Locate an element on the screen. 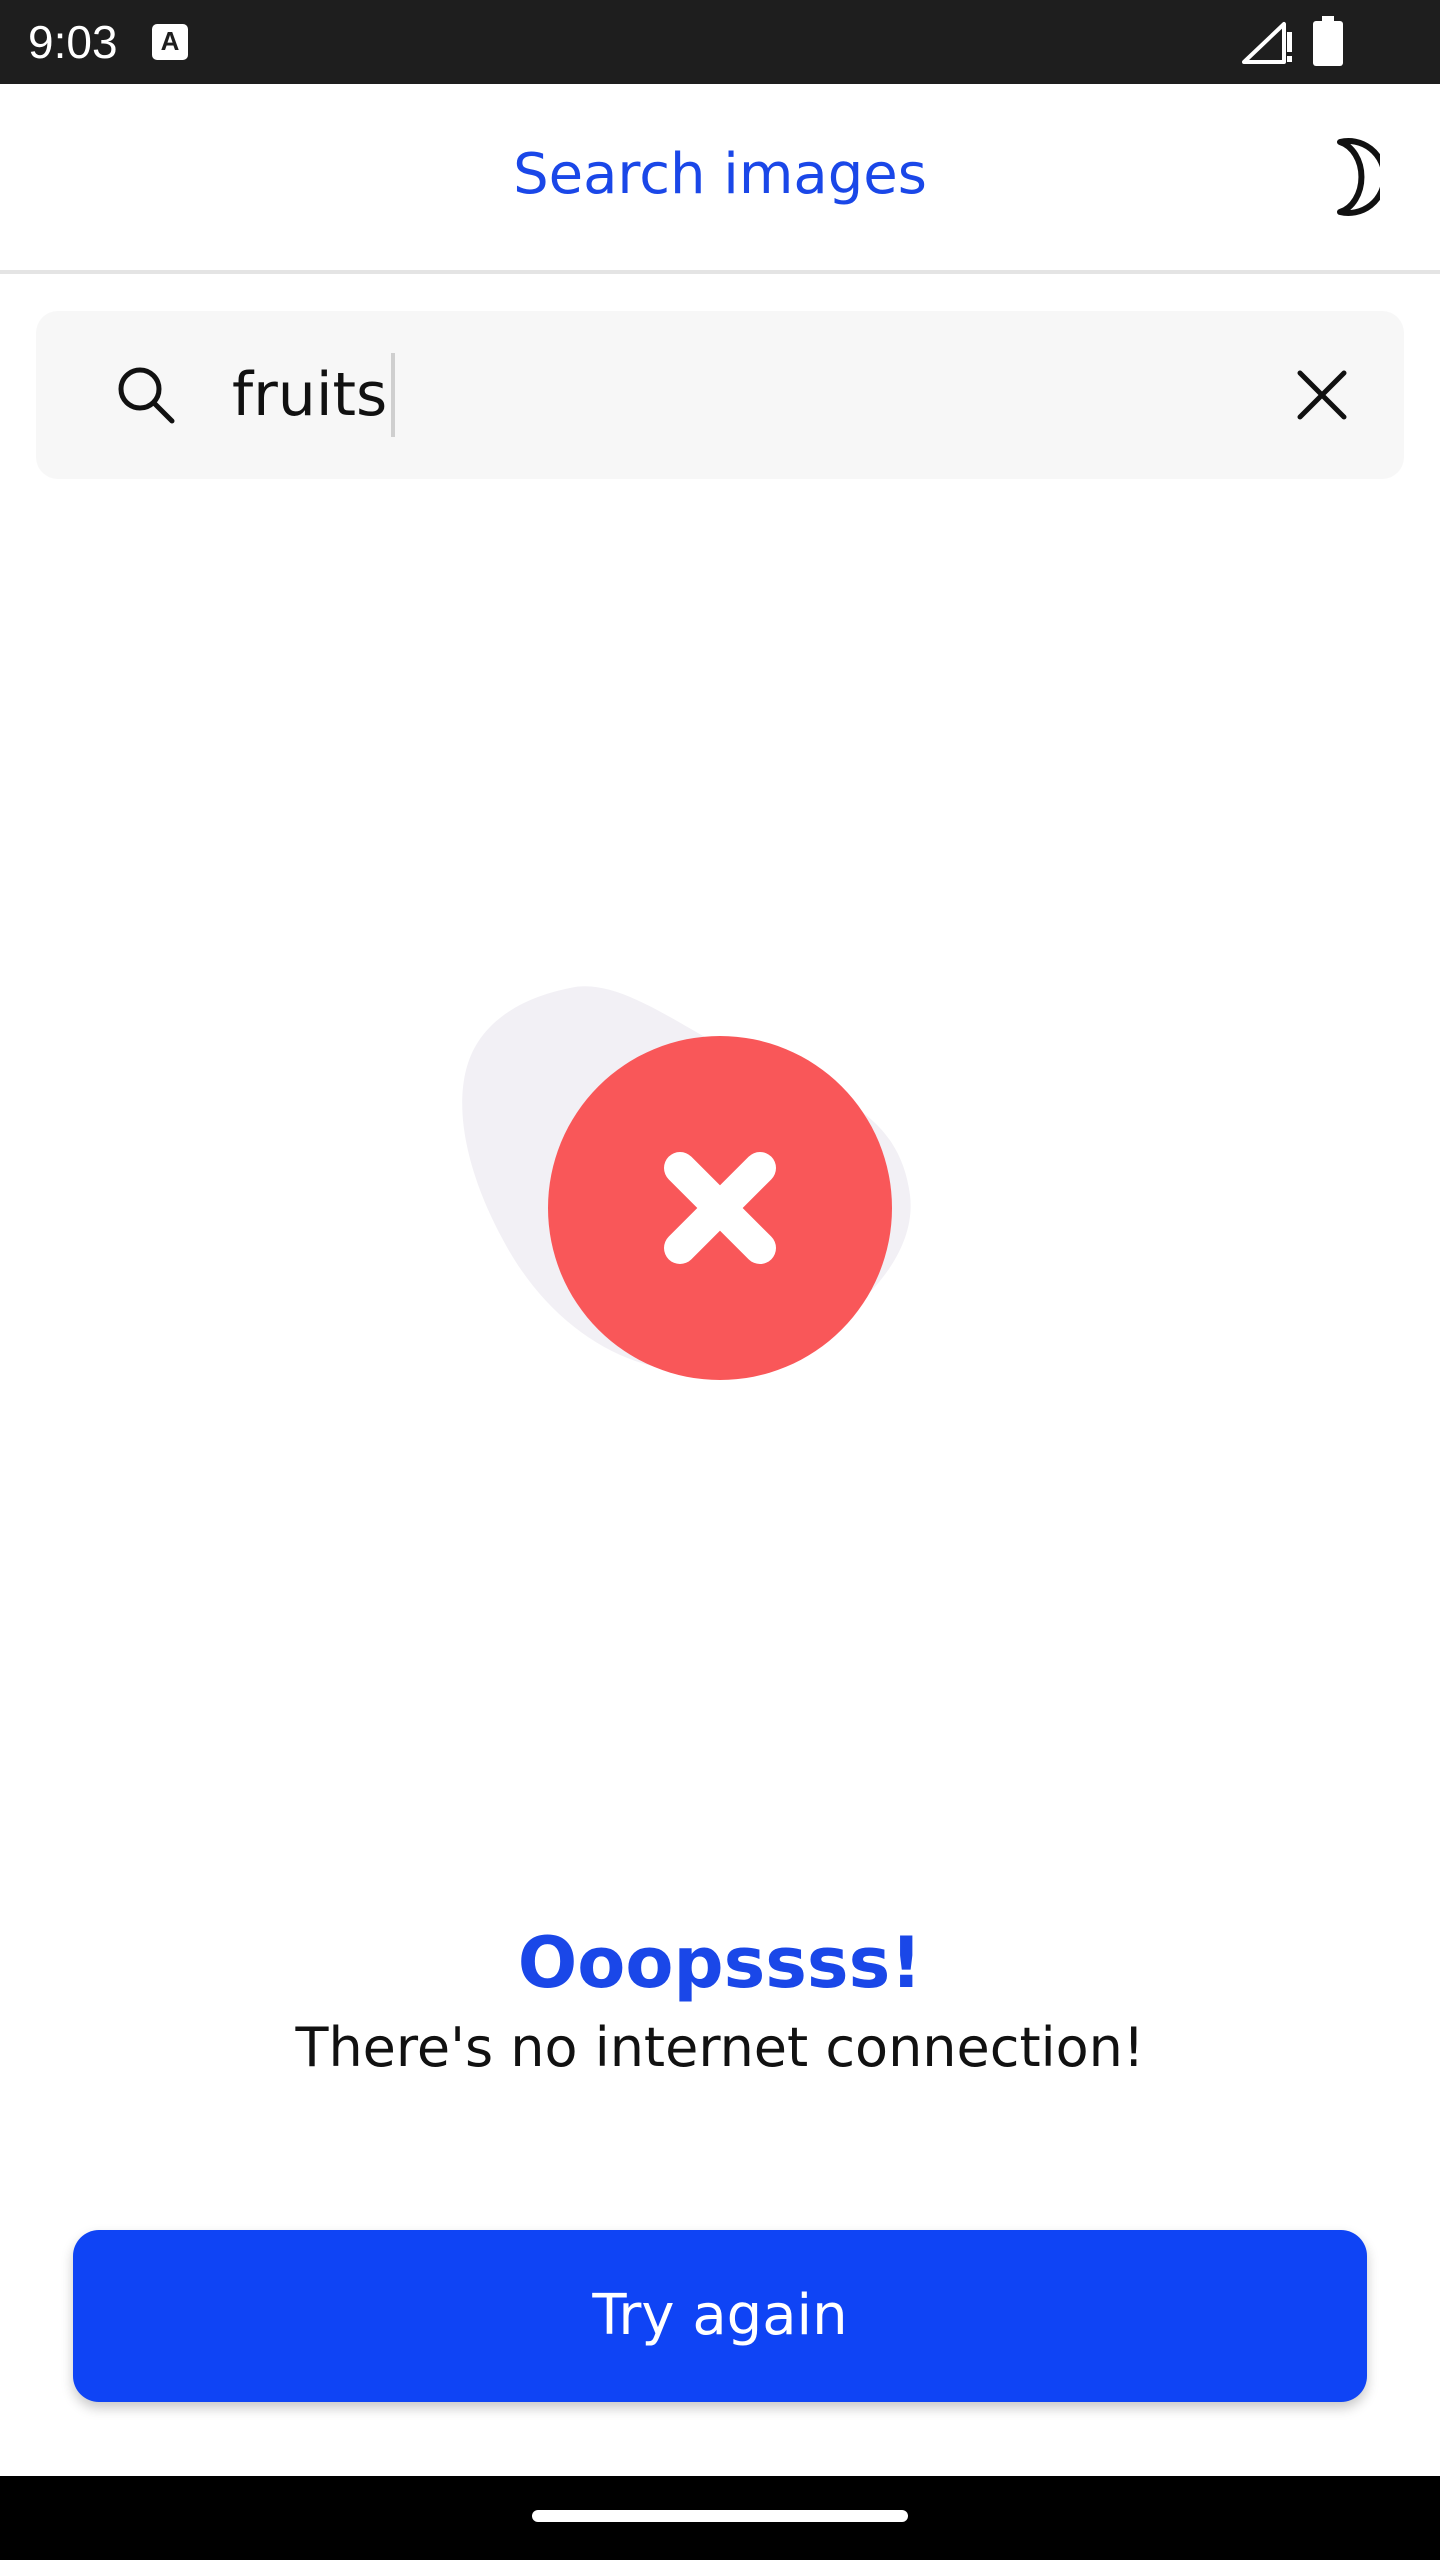 The image size is (1440, 2560). search-input: fruits is located at coordinates (314, 395).